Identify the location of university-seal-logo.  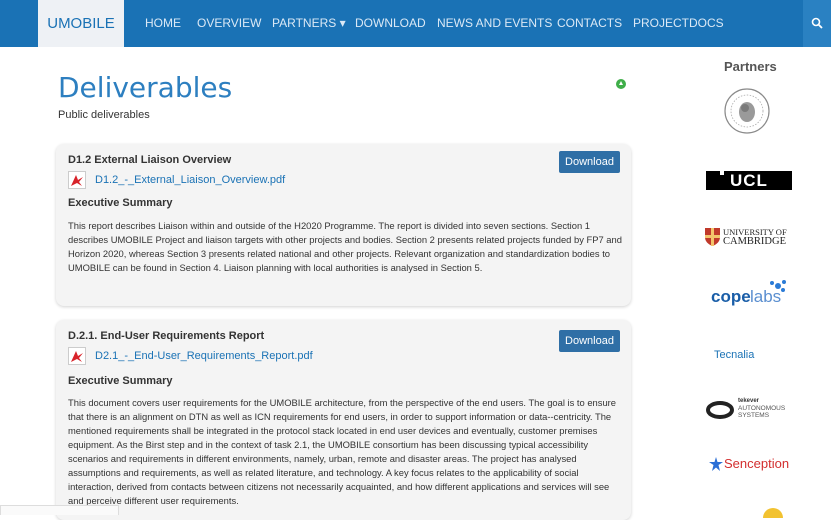
(747, 111).